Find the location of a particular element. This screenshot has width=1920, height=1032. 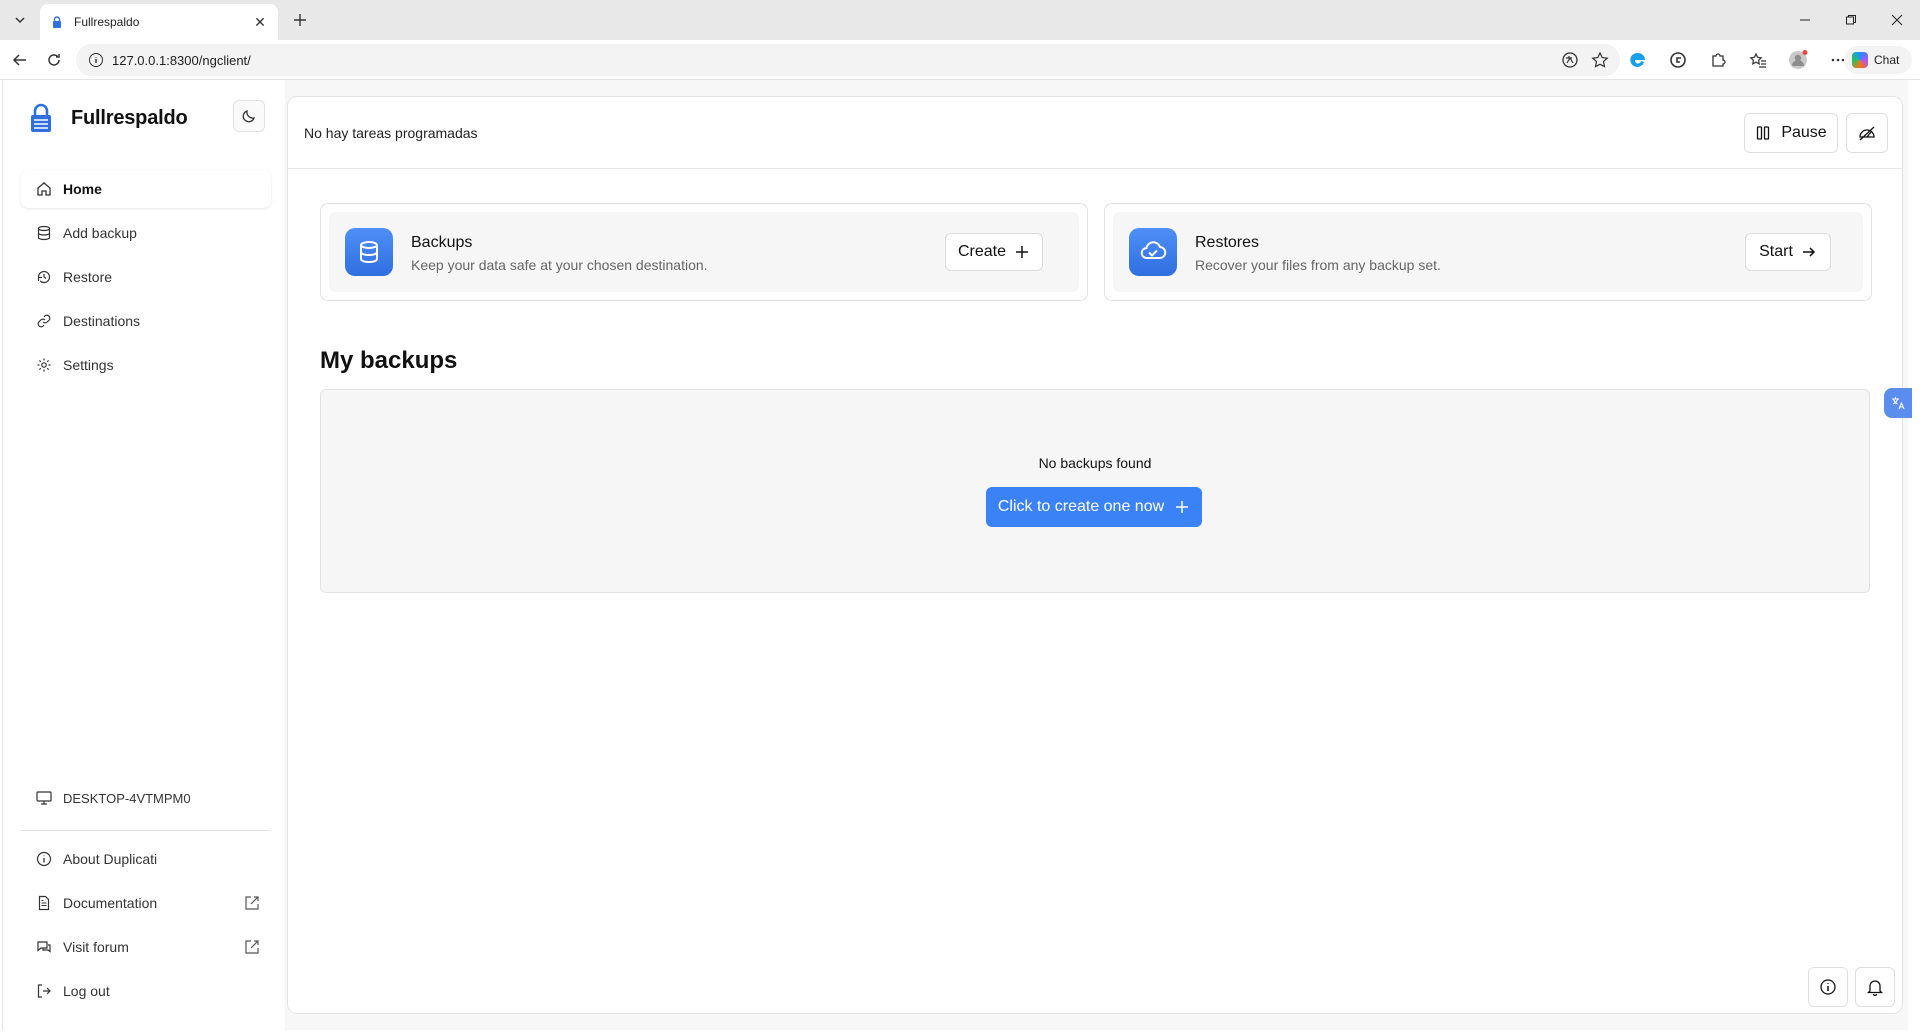

favorites-list-icon is located at coordinates (1757, 60).